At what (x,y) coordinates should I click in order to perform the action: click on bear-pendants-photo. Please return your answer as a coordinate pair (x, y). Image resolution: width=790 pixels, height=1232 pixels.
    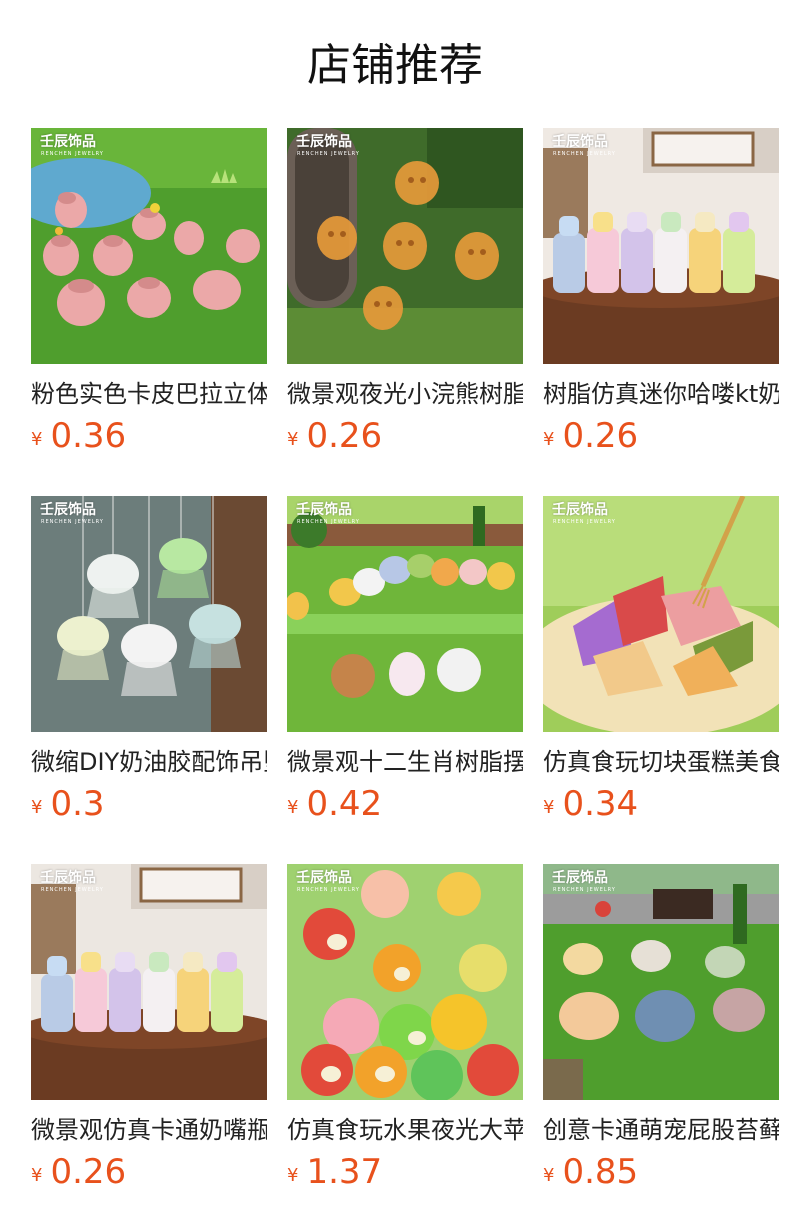
    Looking at the image, I should click on (149, 614).